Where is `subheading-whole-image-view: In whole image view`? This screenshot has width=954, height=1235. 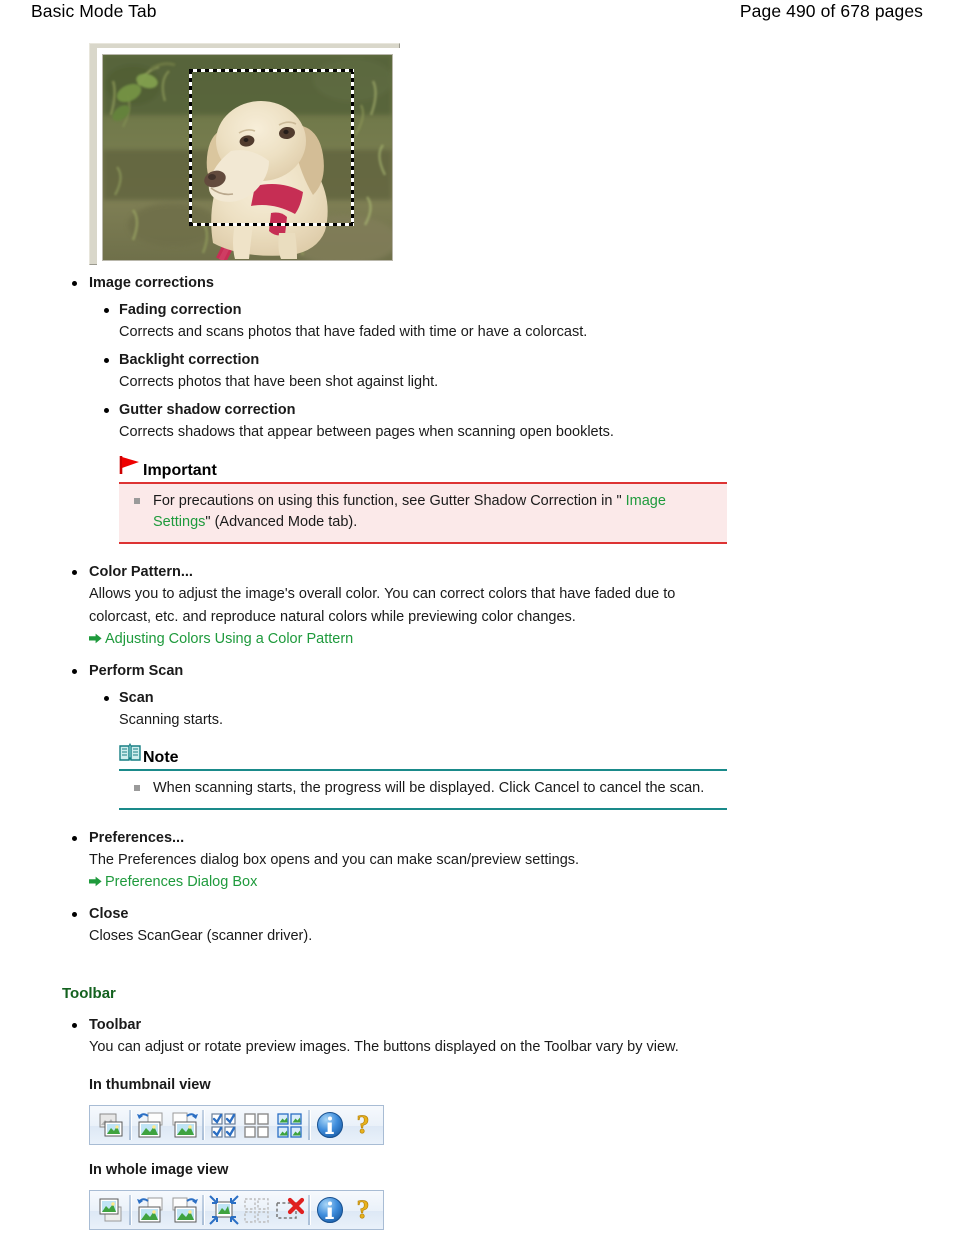
subheading-whole-image-view: In whole image view is located at coordinates (159, 1170).